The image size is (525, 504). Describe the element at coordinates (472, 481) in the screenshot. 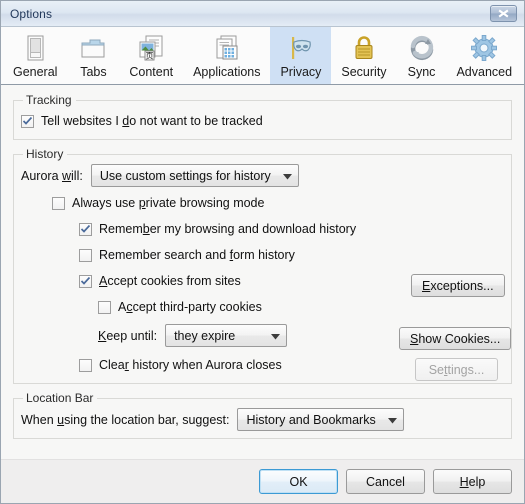

I see `help-button: Help` at that location.